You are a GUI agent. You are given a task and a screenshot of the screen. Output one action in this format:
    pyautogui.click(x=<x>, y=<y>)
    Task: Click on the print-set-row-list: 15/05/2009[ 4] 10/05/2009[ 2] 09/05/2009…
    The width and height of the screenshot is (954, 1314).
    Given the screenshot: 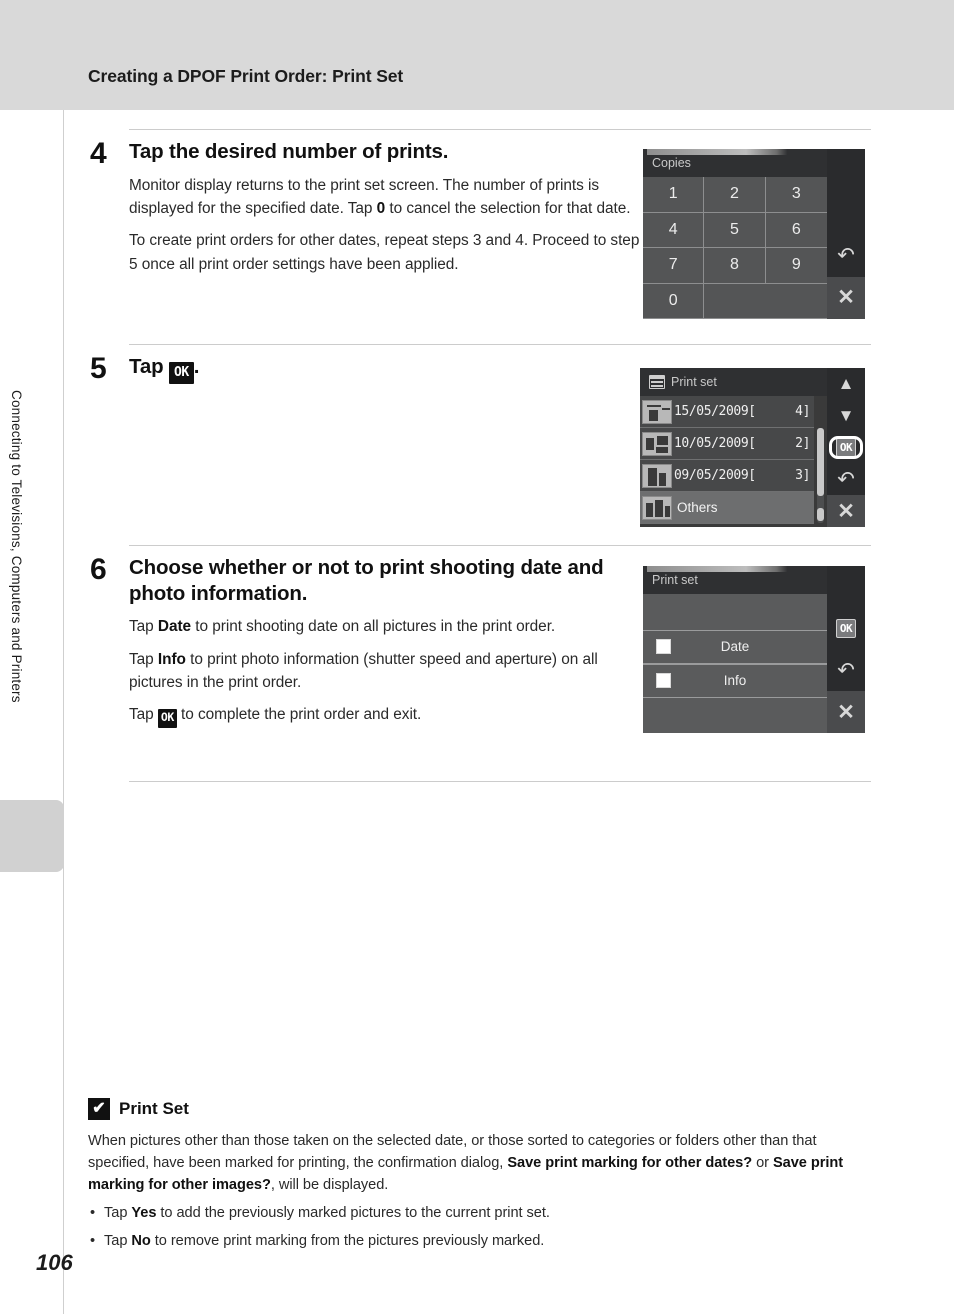 What is the action you would take?
    pyautogui.click(x=733, y=461)
    